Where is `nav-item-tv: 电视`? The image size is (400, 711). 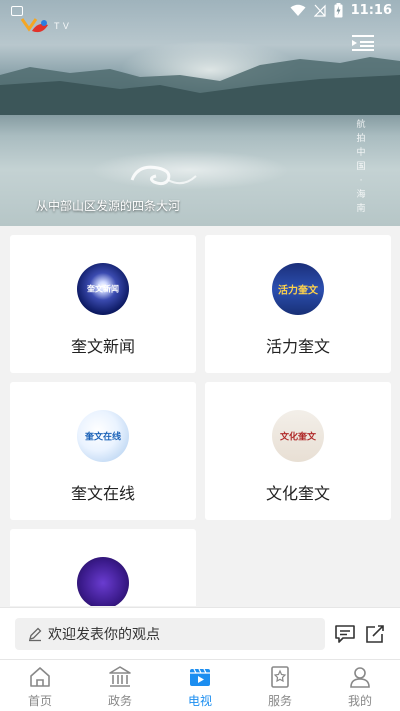 nav-item-tv: 电视 is located at coordinates (200, 685).